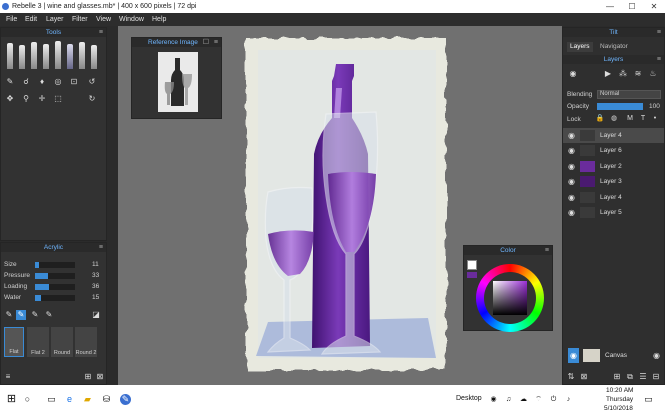 The height and width of the screenshot is (415, 665). What do you see at coordinates (643, 119) in the screenshot?
I see `text-icon: T` at bounding box center [643, 119].